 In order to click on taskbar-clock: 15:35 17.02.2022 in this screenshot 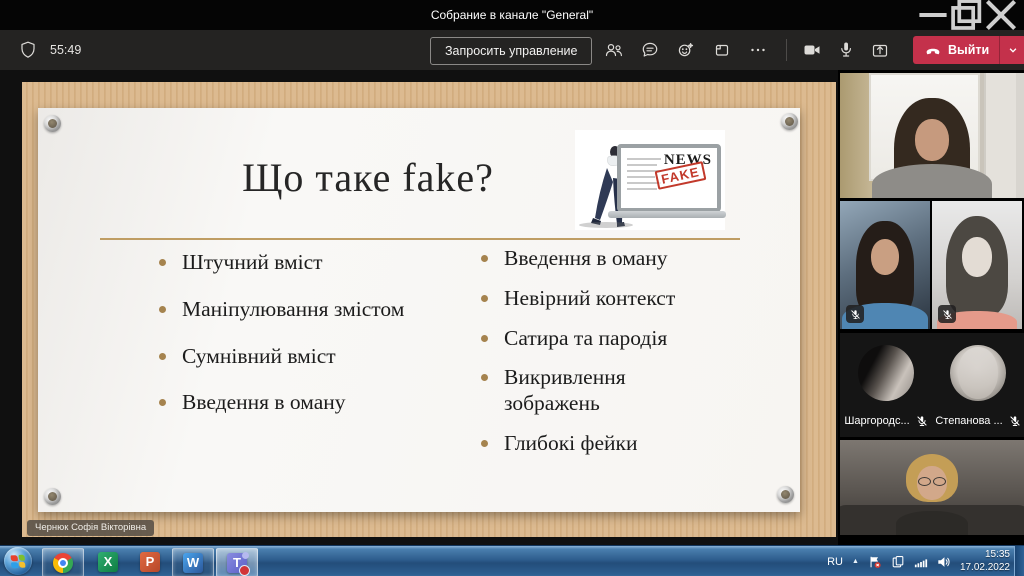, I will do `click(985, 561)`.